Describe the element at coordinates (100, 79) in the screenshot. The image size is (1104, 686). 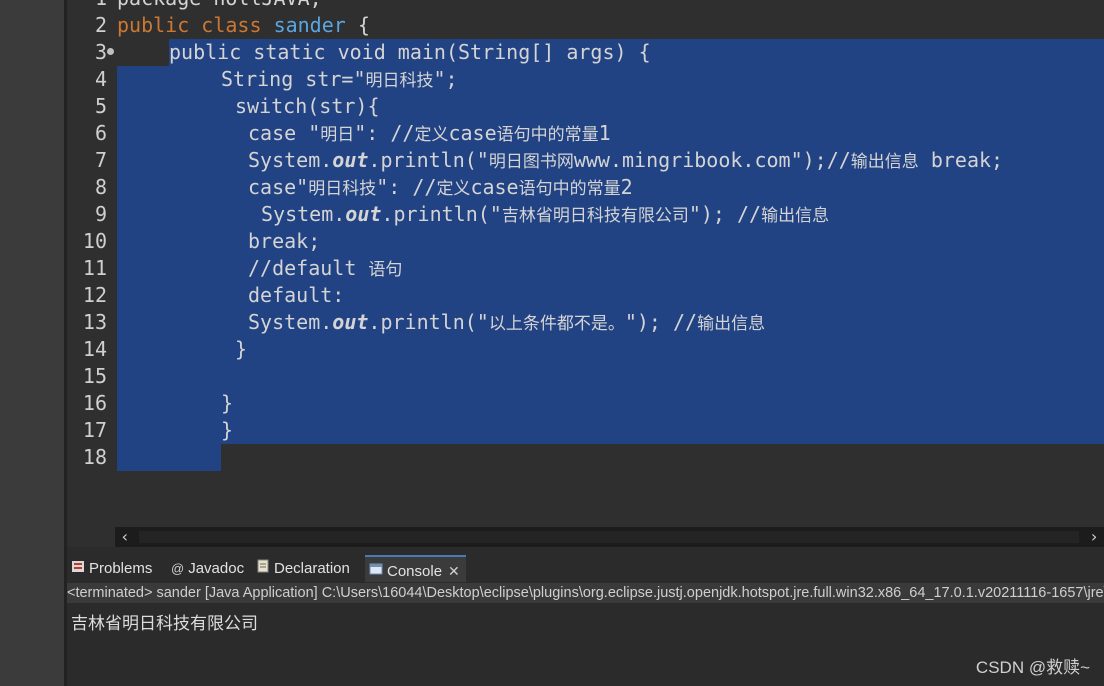
I see `line-number: 4` at that location.